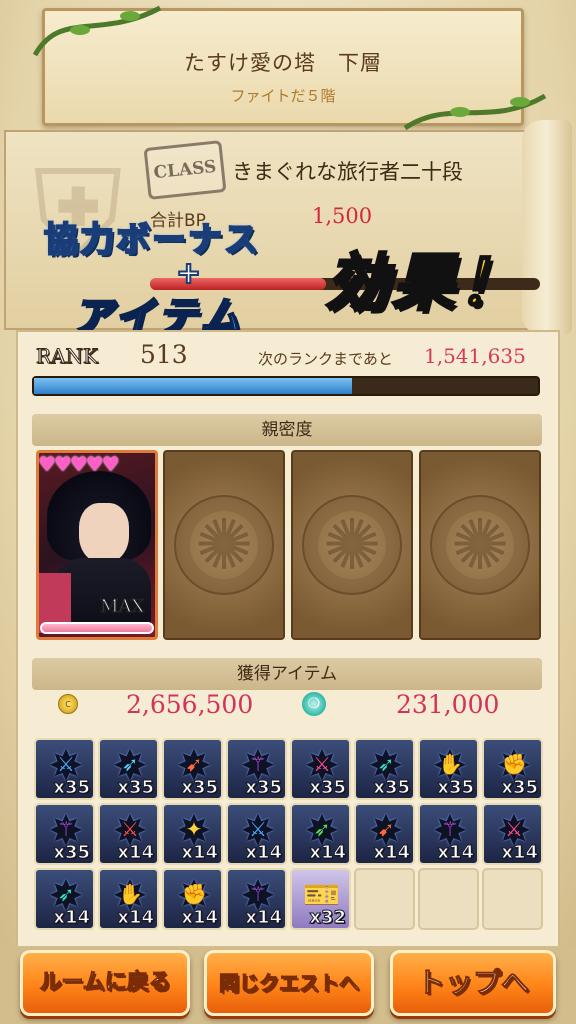 This screenshot has height=1024, width=576. I want to click on same-quest-button: 同じクエストへ, so click(289, 983).